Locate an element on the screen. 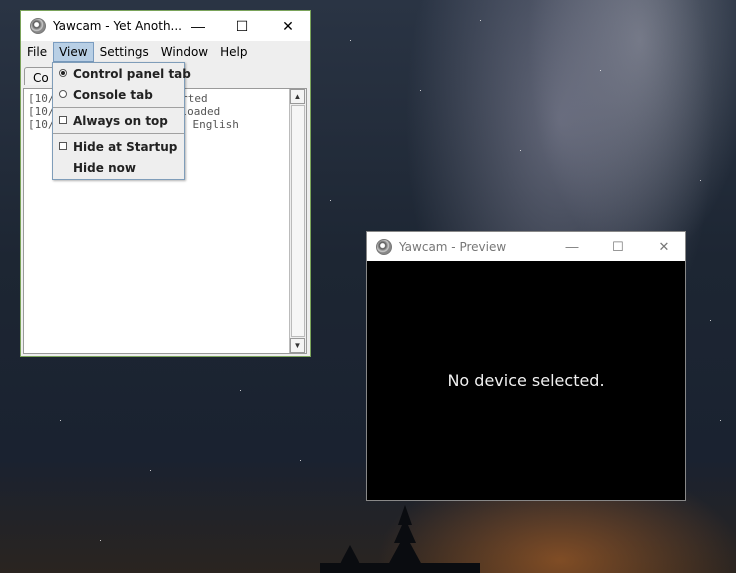  preview-minimize-button: — is located at coordinates (572, 246).